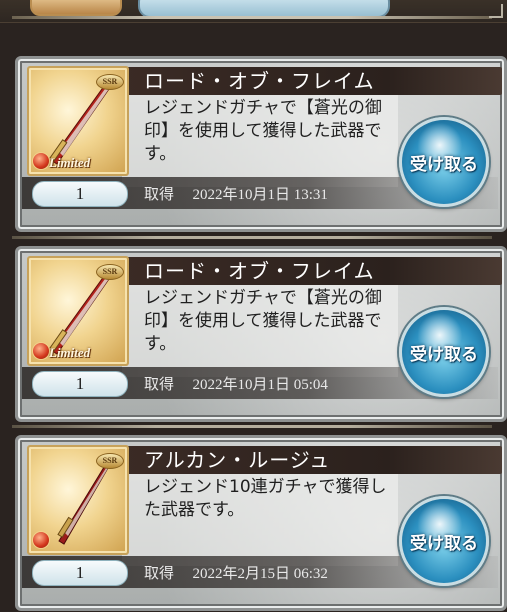  I want to click on item-title: アルカン・ルージュ, so click(237, 460).